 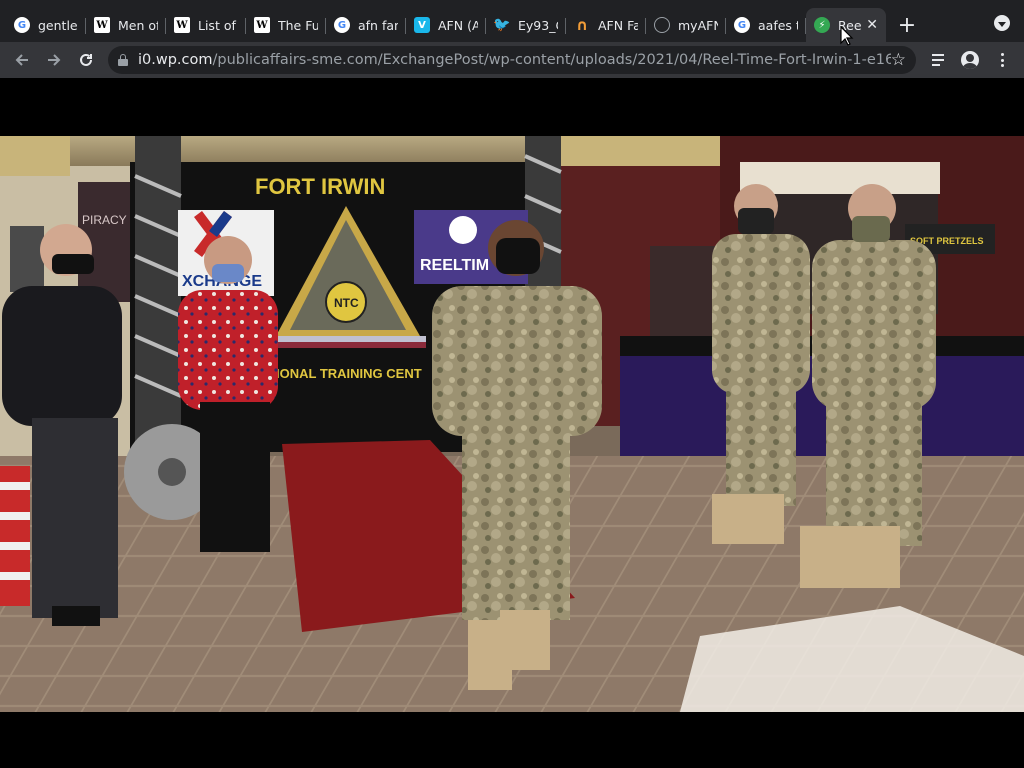 I want to click on forward-button, so click(x=54, y=60).